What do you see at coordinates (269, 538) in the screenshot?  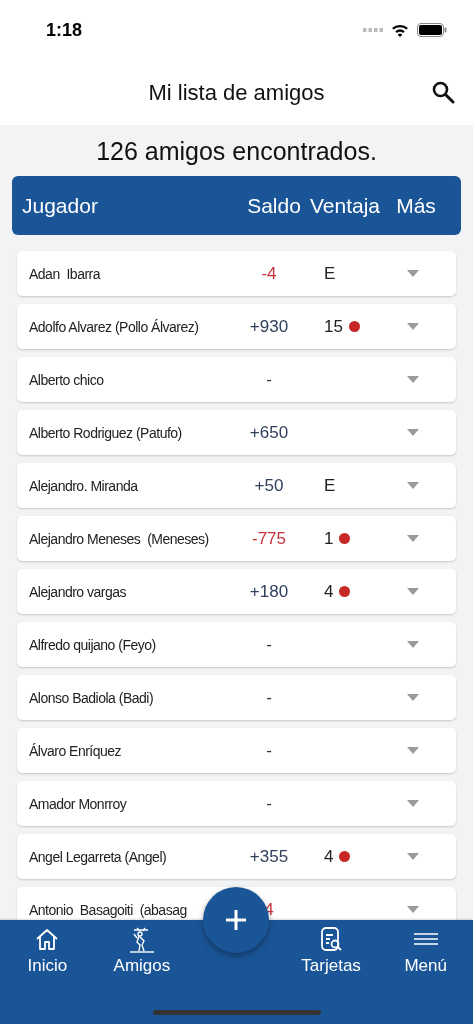 I see `balance-value: -775` at bounding box center [269, 538].